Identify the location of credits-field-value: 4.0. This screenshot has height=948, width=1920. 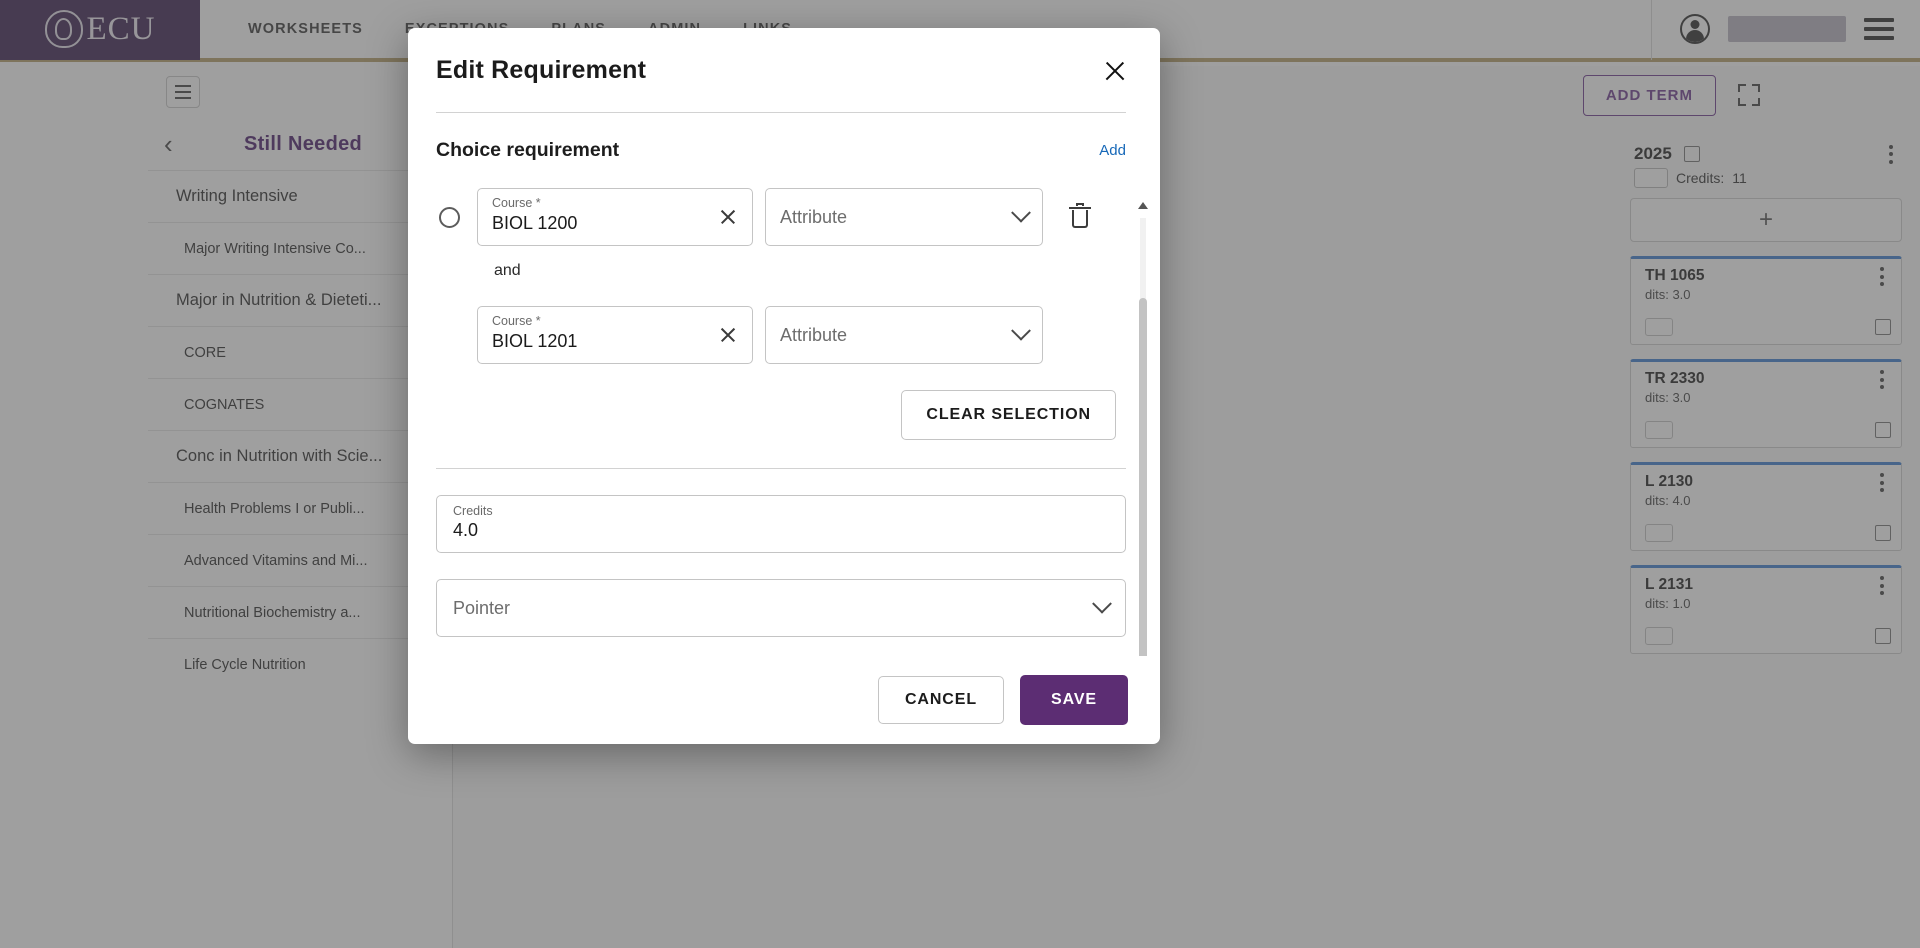
(466, 530).